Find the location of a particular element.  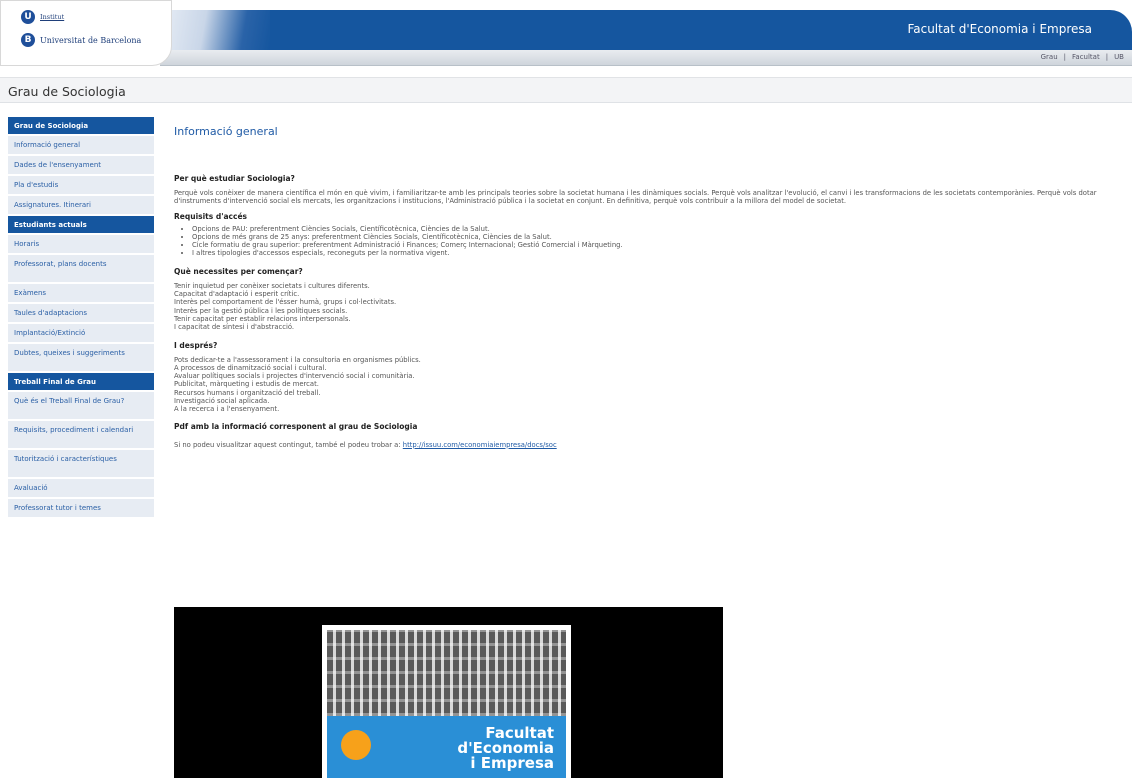

section-title: Informació general is located at coordinates (226, 131).